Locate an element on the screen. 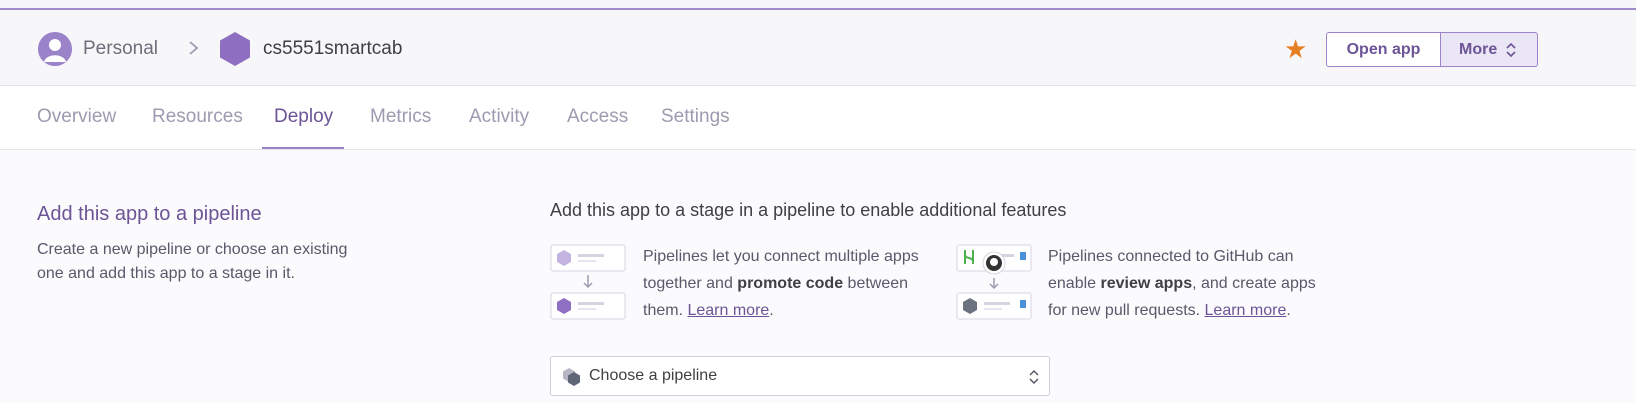  breadcrumb-app-name: cs5551smartcab is located at coordinates (332, 49).